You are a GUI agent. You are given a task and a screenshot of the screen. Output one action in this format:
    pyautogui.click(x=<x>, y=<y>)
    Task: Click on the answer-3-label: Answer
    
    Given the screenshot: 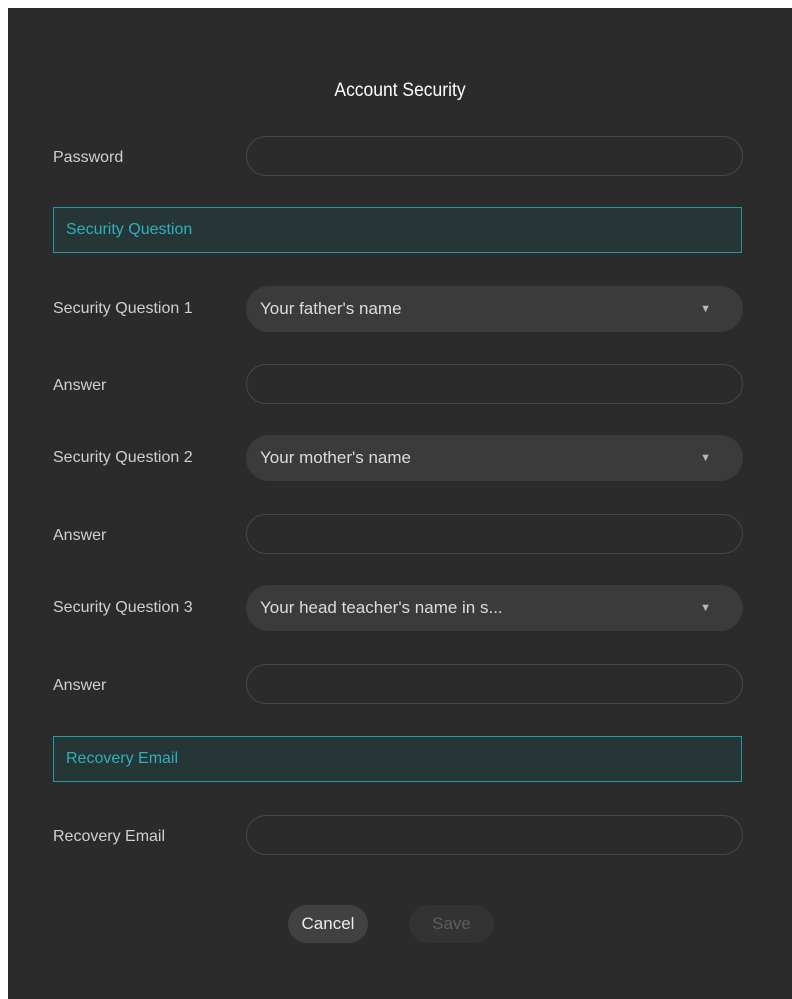 What is the action you would take?
    pyautogui.click(x=80, y=685)
    